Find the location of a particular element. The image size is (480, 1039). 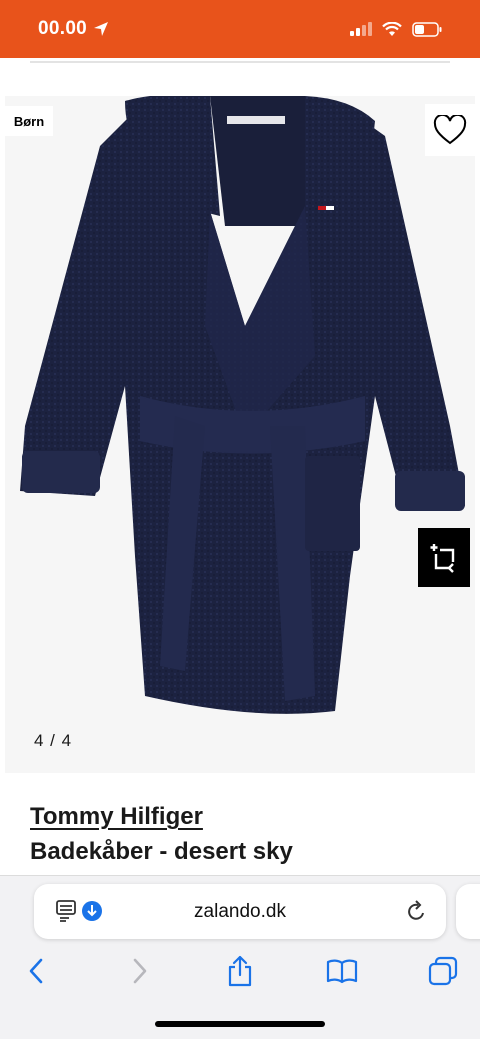

share-button is located at coordinates (240, 971).